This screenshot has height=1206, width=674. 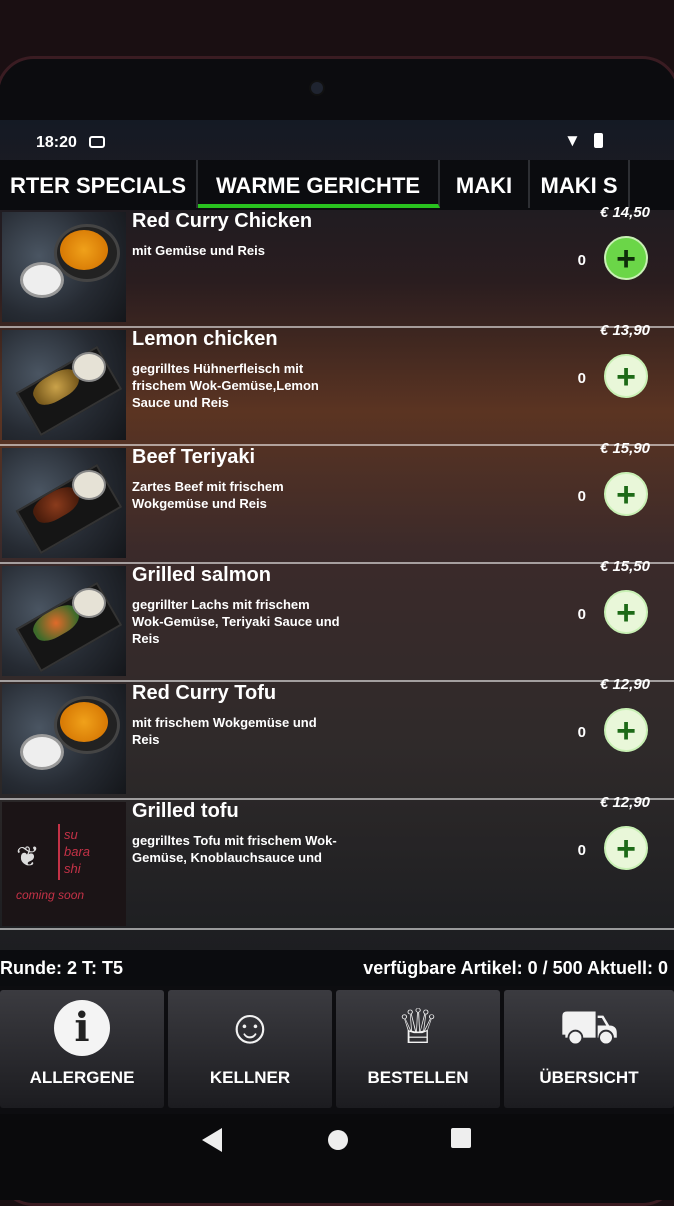 I want to click on item-price: € 13,90, so click(x=624, y=330).